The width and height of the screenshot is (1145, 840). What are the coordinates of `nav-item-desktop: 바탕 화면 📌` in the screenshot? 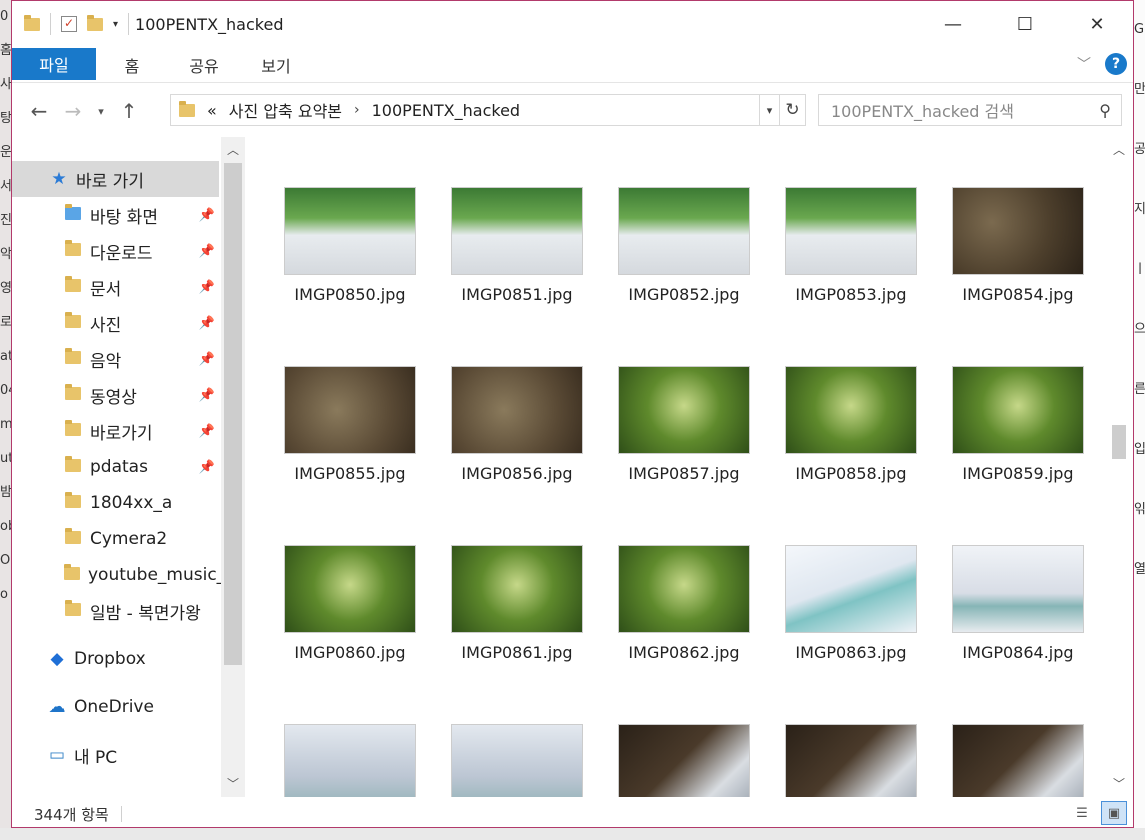 It's located at (115, 215).